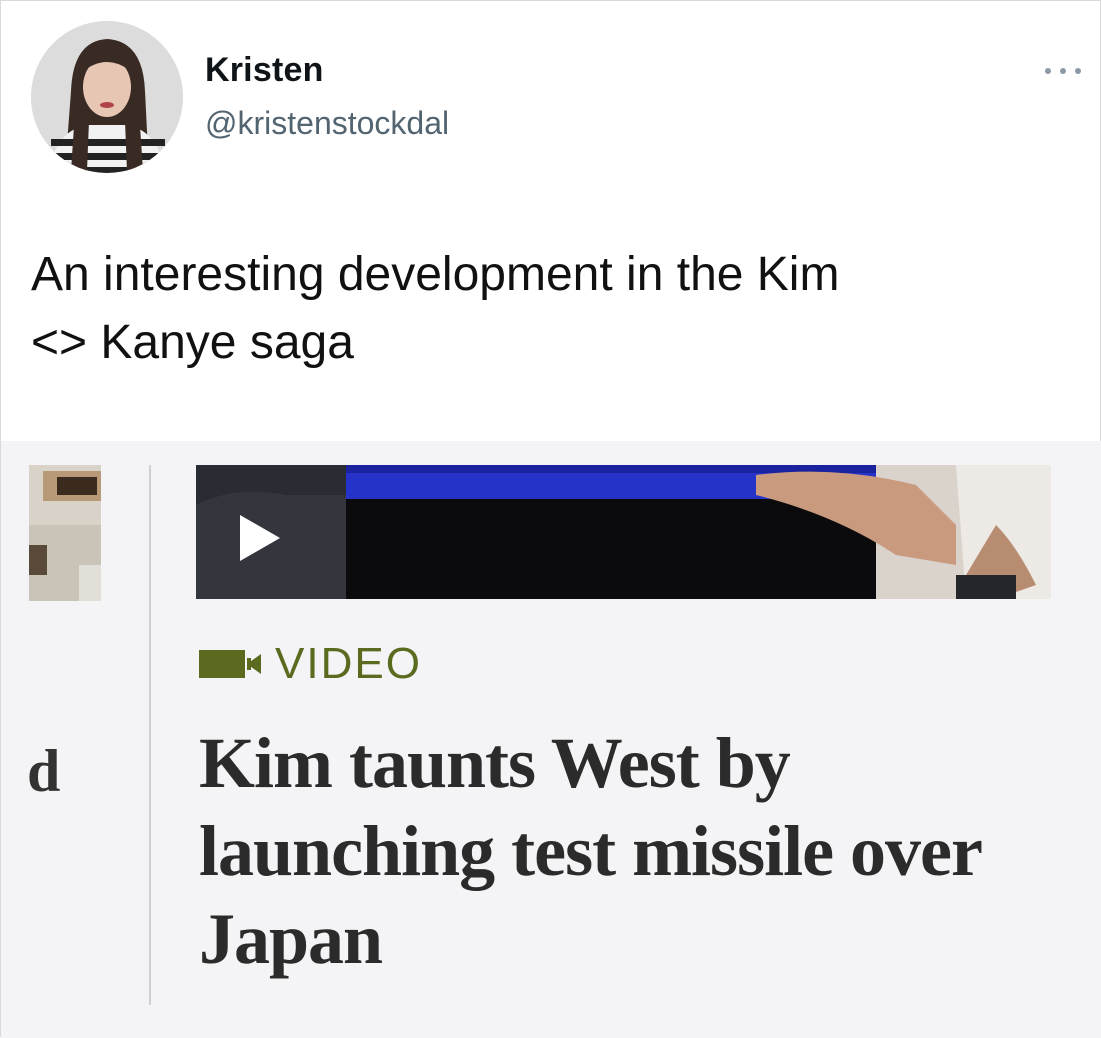 Image resolution: width=1101 pixels, height=1038 pixels. I want to click on left-column-text-fragment: d, so click(44, 771).